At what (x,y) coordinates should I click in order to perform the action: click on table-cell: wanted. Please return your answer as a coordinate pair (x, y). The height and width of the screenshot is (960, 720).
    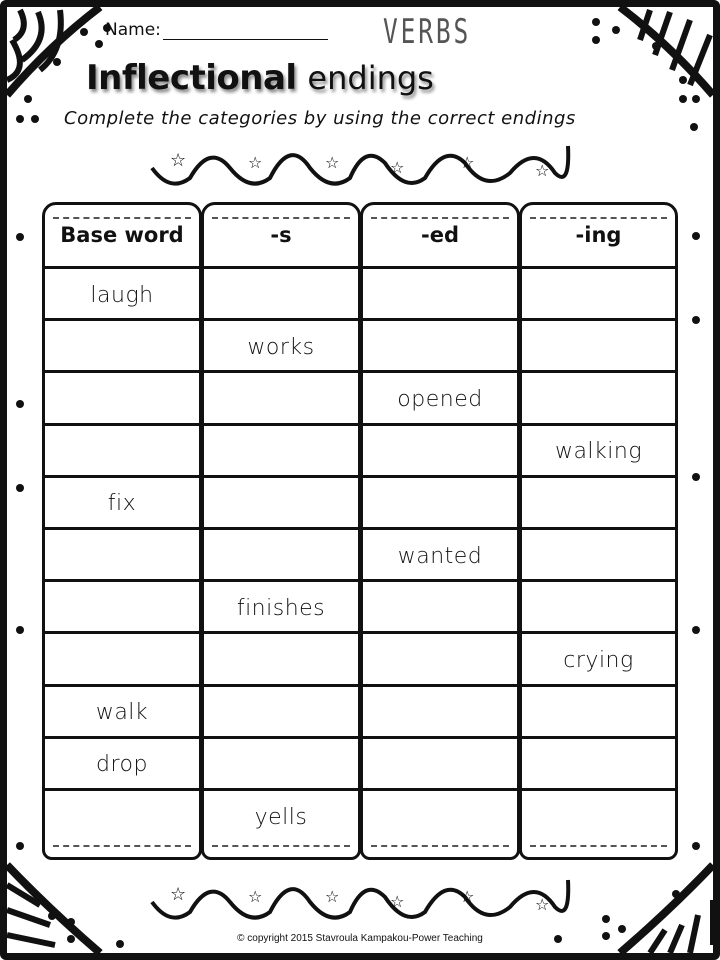
    Looking at the image, I should click on (440, 556).